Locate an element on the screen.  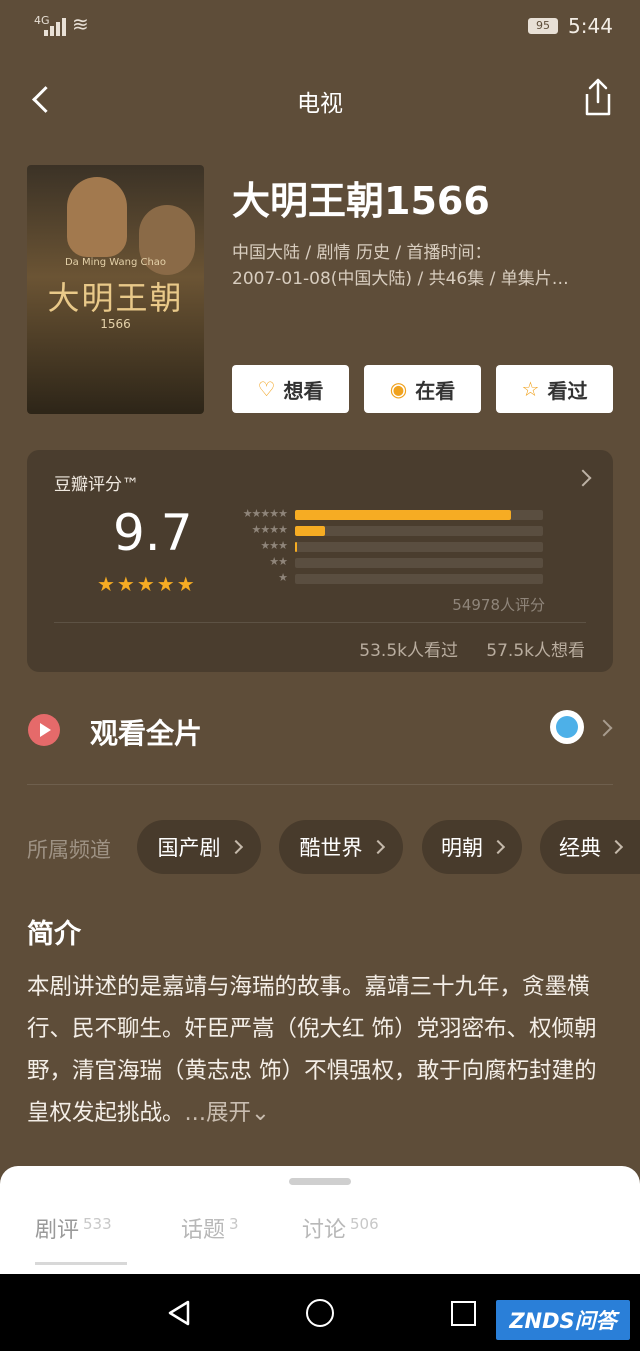
poster-english-title: Da Ming Wang Chao is located at coordinates (115, 262).